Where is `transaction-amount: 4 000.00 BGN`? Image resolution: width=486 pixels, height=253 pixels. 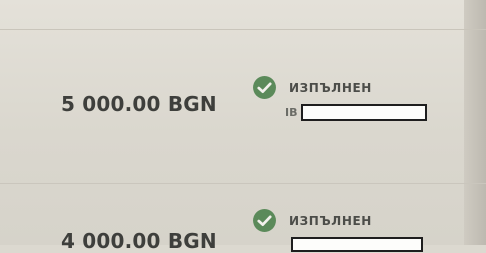 transaction-amount: 4 000.00 BGN is located at coordinates (139, 241).